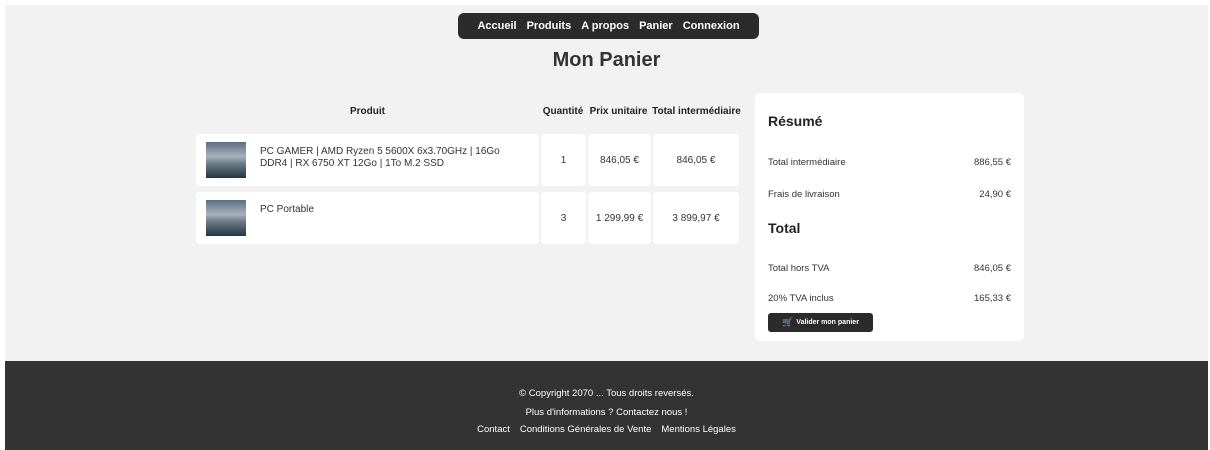 The height and width of the screenshot is (450, 1210). Describe the element at coordinates (656, 26) in the screenshot. I see `nav-item-panier: Panier` at that location.